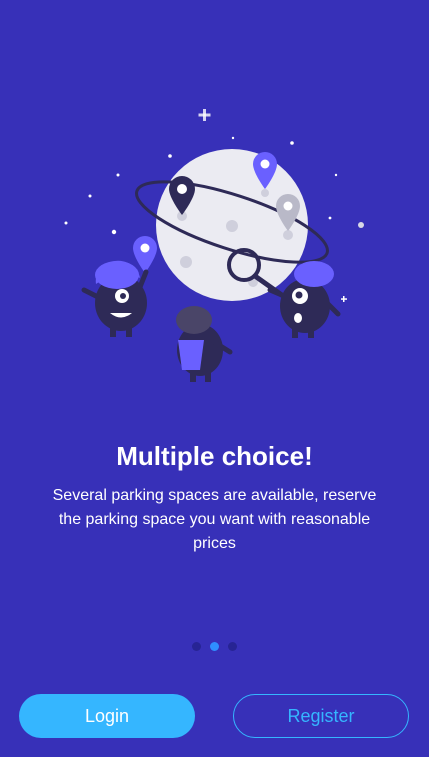  Describe the element at coordinates (214, 456) in the screenshot. I see `onboarding-title: Multiple choice!` at that location.